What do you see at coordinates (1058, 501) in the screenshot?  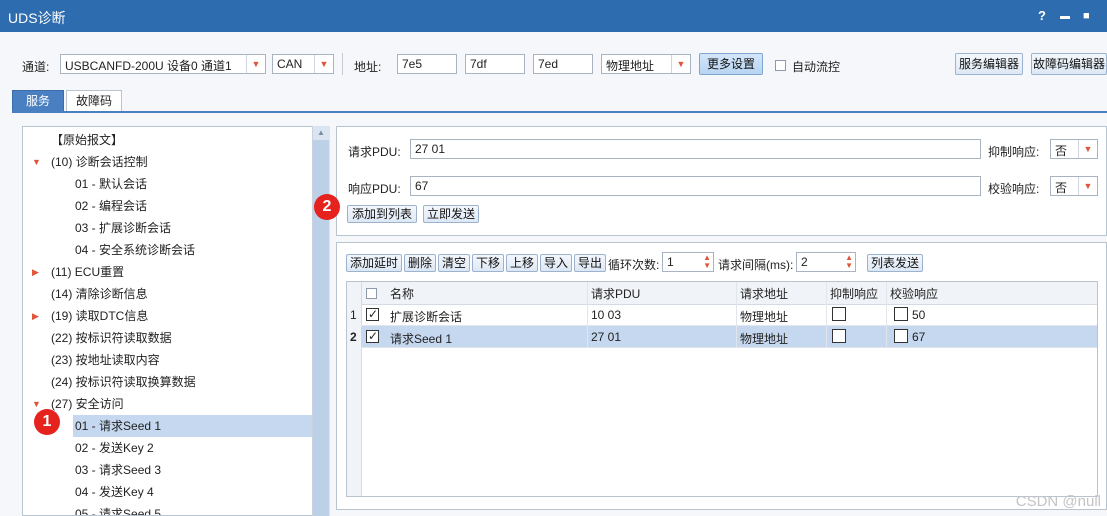 I see `watermark: CSDN @null` at bounding box center [1058, 501].